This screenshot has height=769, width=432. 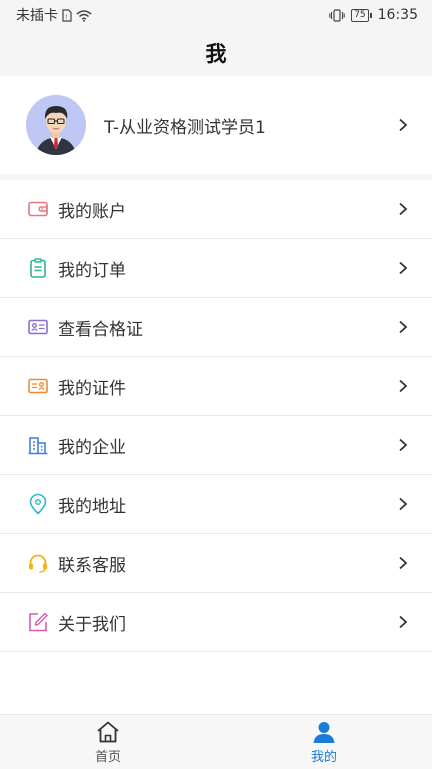 What do you see at coordinates (92, 624) in the screenshot?
I see `menu-label: 关于我们` at bounding box center [92, 624].